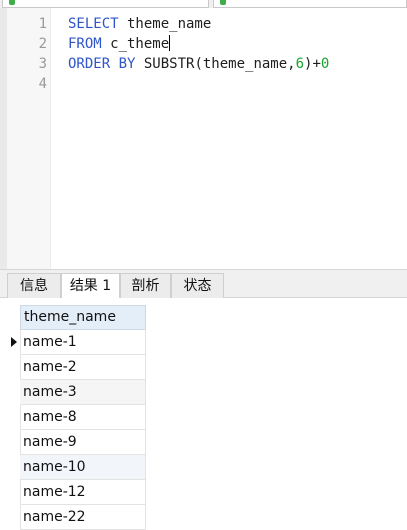  I want to click on code-line-3: ORDER BY SUBSTR(theme_name,6)+0, so click(198, 64).